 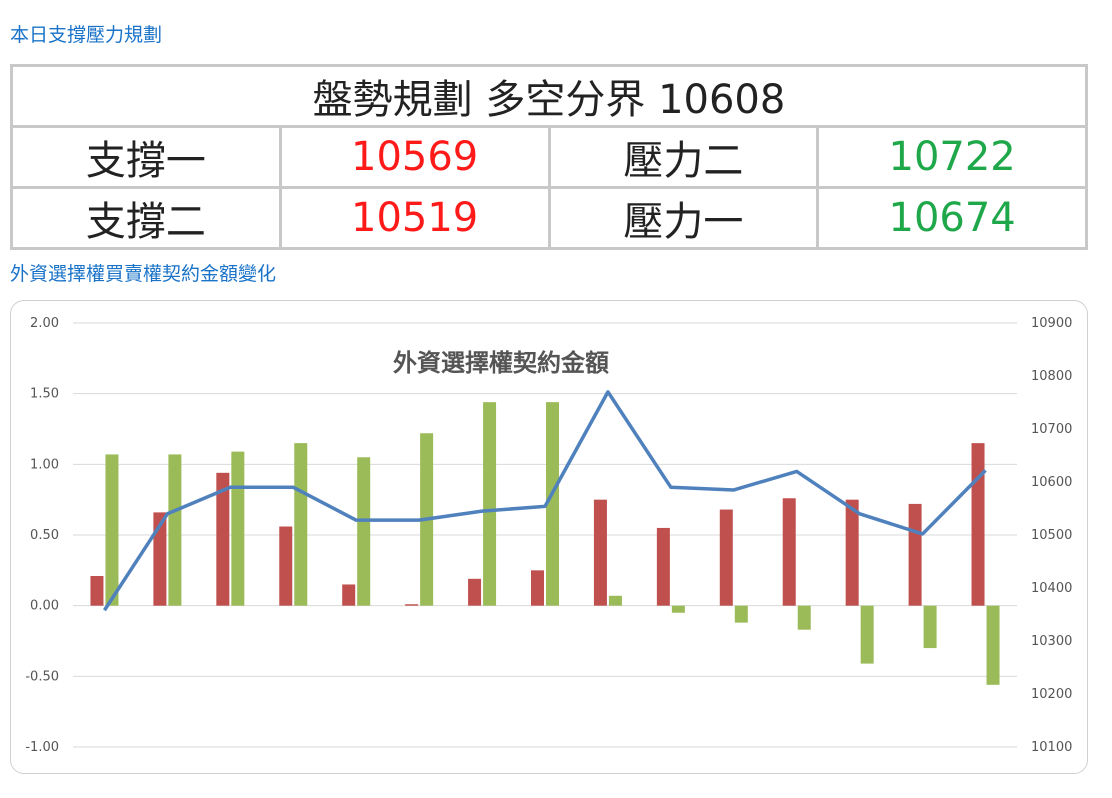 I want to click on y-tick-label: 1.50, so click(x=44, y=394).